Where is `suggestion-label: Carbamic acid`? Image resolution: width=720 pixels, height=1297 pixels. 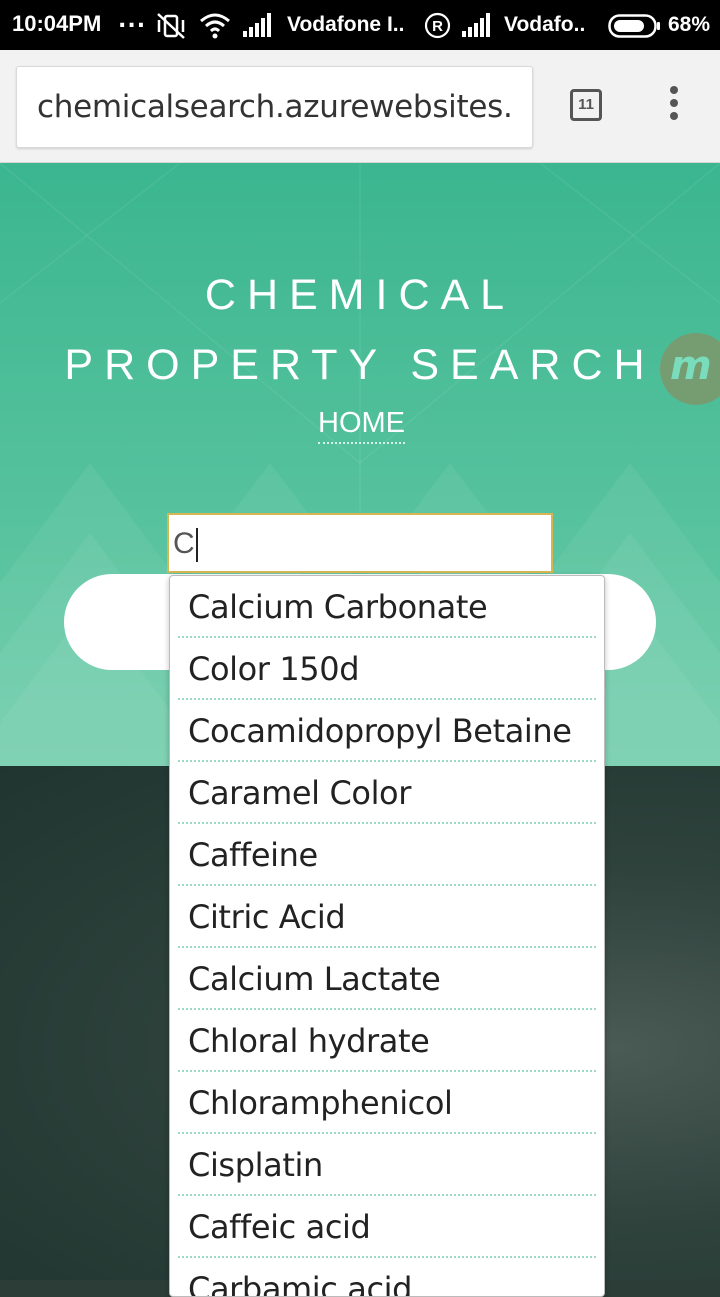
suggestion-label: Carbamic acid is located at coordinates (300, 1283).